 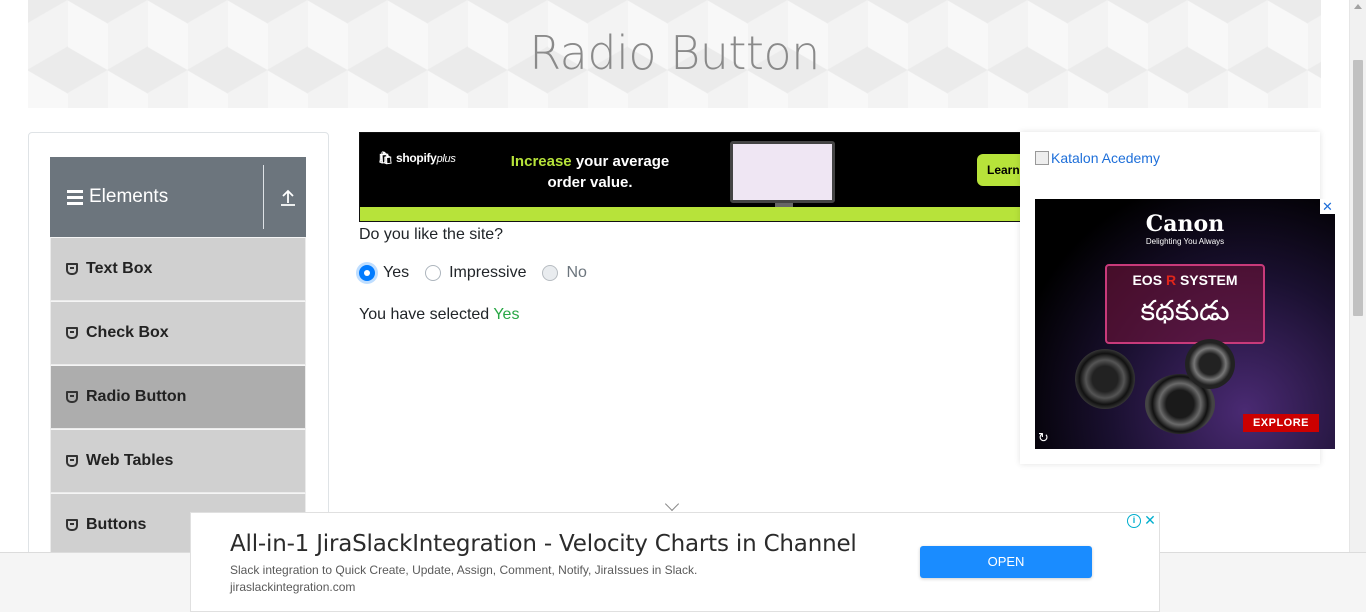 What do you see at coordinates (576, 272) in the screenshot?
I see `radio-label-no: No` at bounding box center [576, 272].